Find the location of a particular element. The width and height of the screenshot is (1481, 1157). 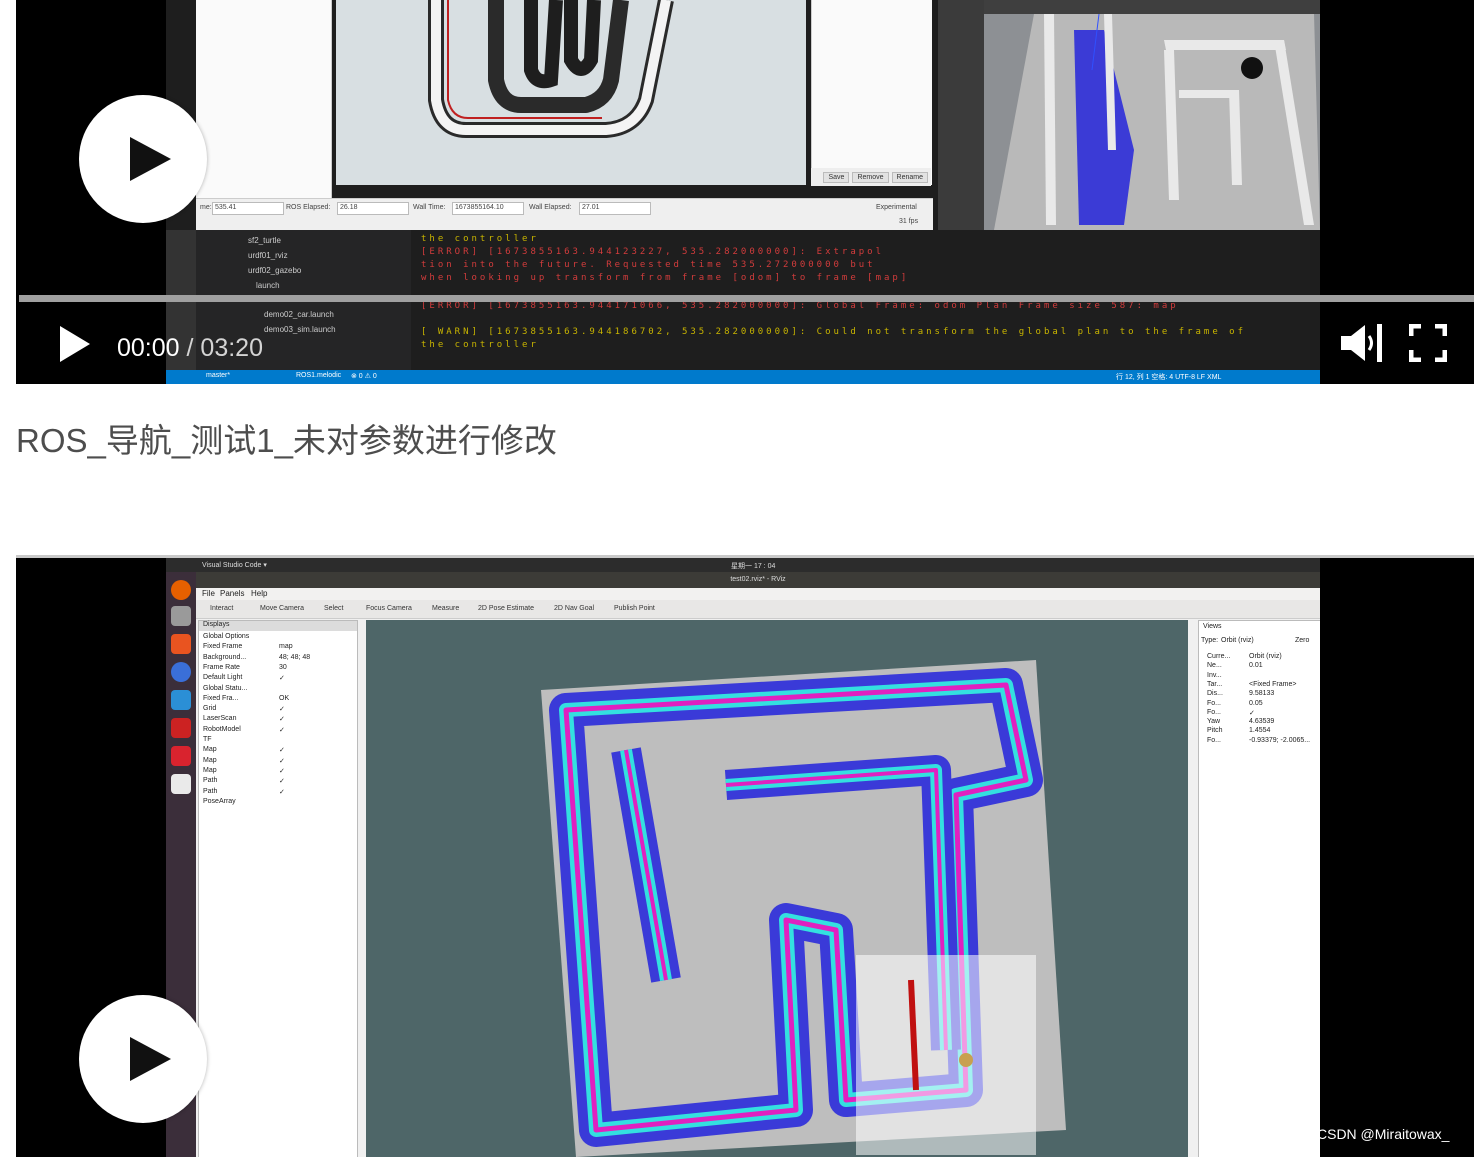

tool-select: Select is located at coordinates (333, 608).